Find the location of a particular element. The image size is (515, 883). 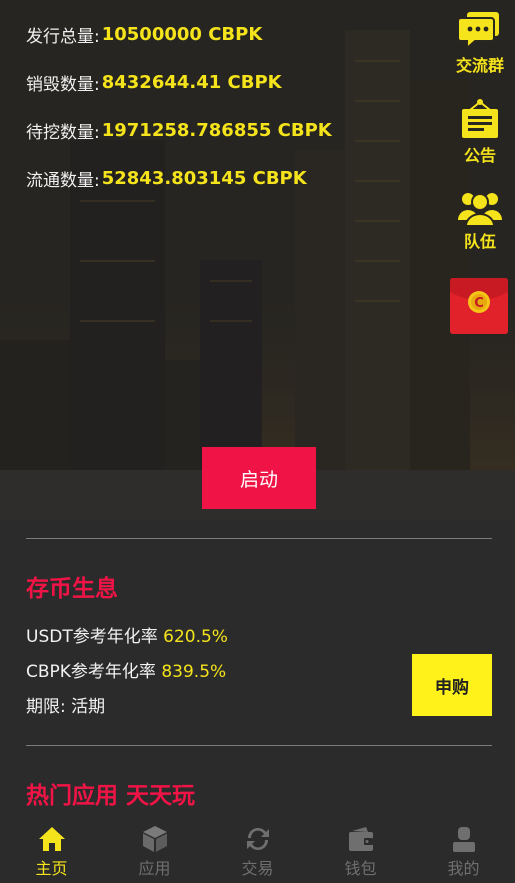

cbpk-rate-line: CBPK参考年化率 839.5% is located at coordinates (126, 669).